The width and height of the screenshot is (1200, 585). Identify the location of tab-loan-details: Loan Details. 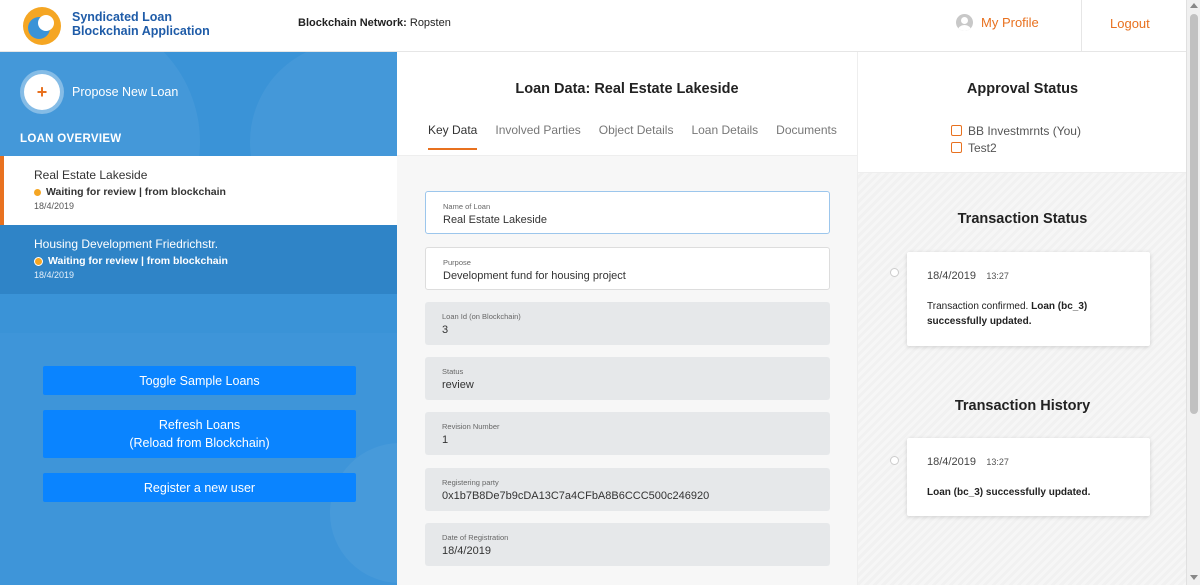
(724, 136).